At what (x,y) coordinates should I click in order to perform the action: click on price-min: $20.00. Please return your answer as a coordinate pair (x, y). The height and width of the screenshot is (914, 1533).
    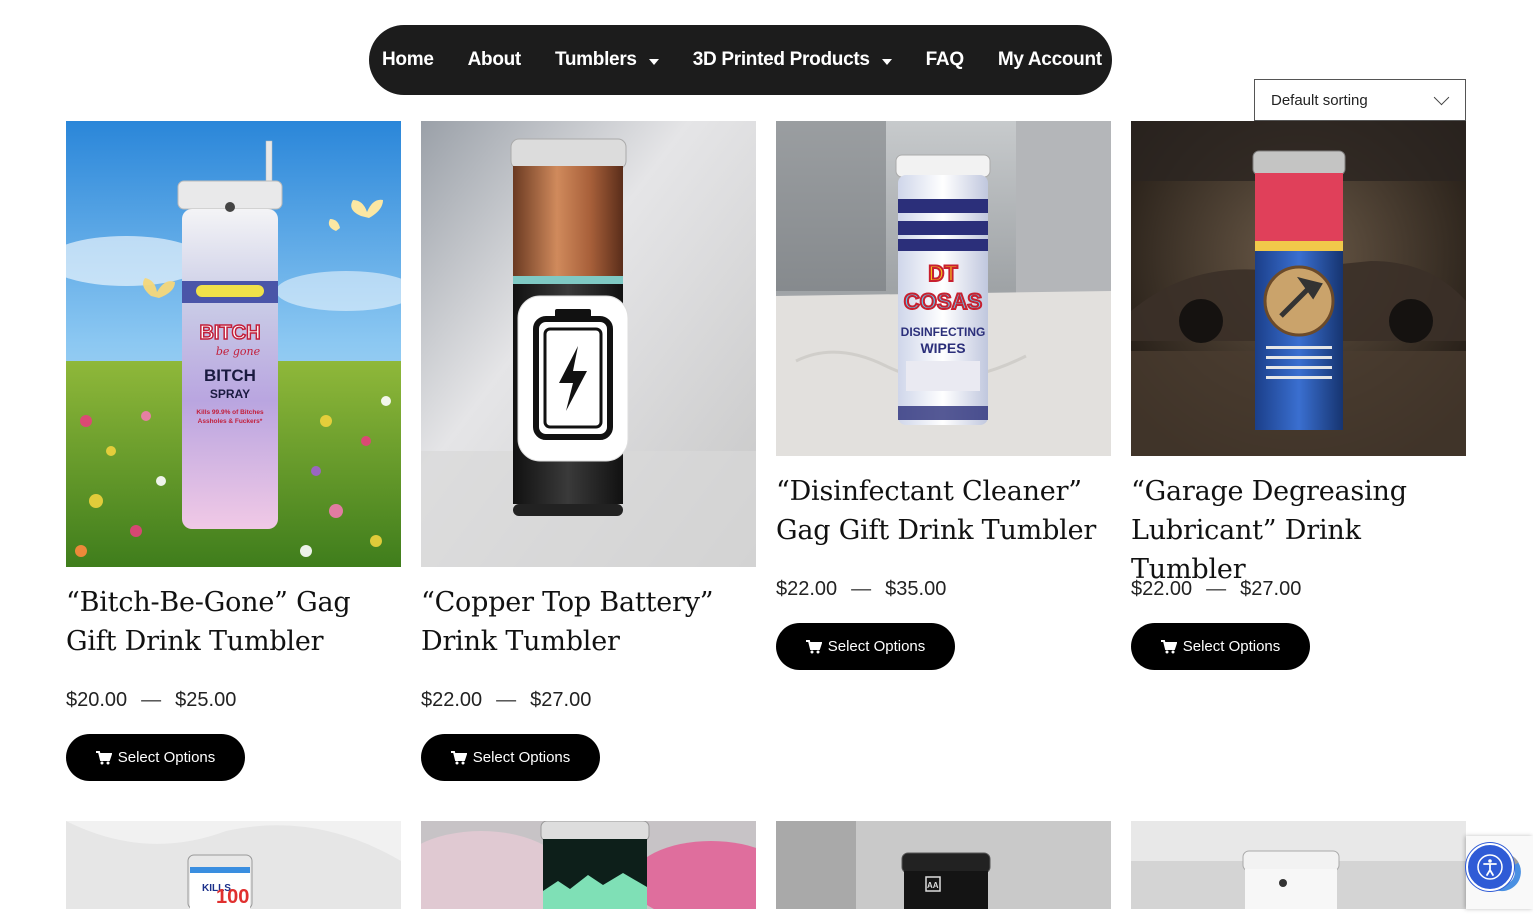
    Looking at the image, I should click on (97, 700).